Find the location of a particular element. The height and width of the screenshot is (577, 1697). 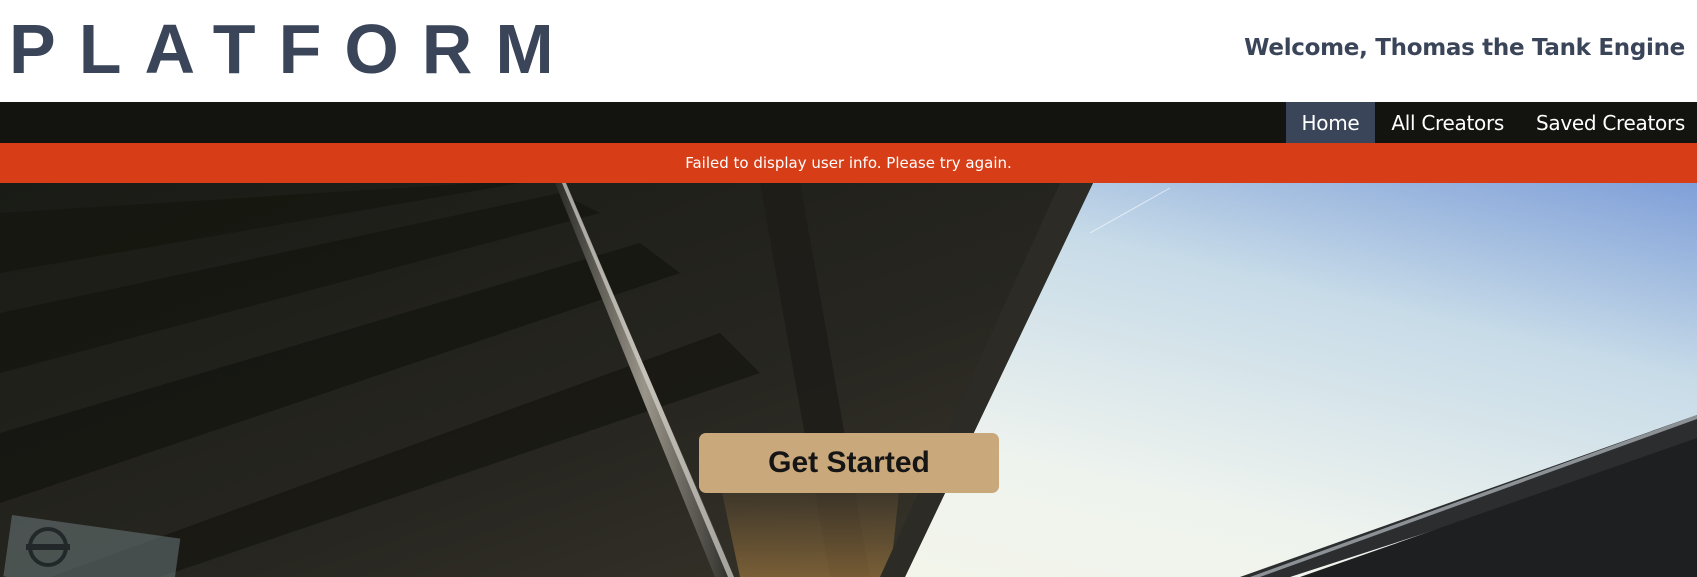

platform-logo: PLATFORM is located at coordinates (288, 49).